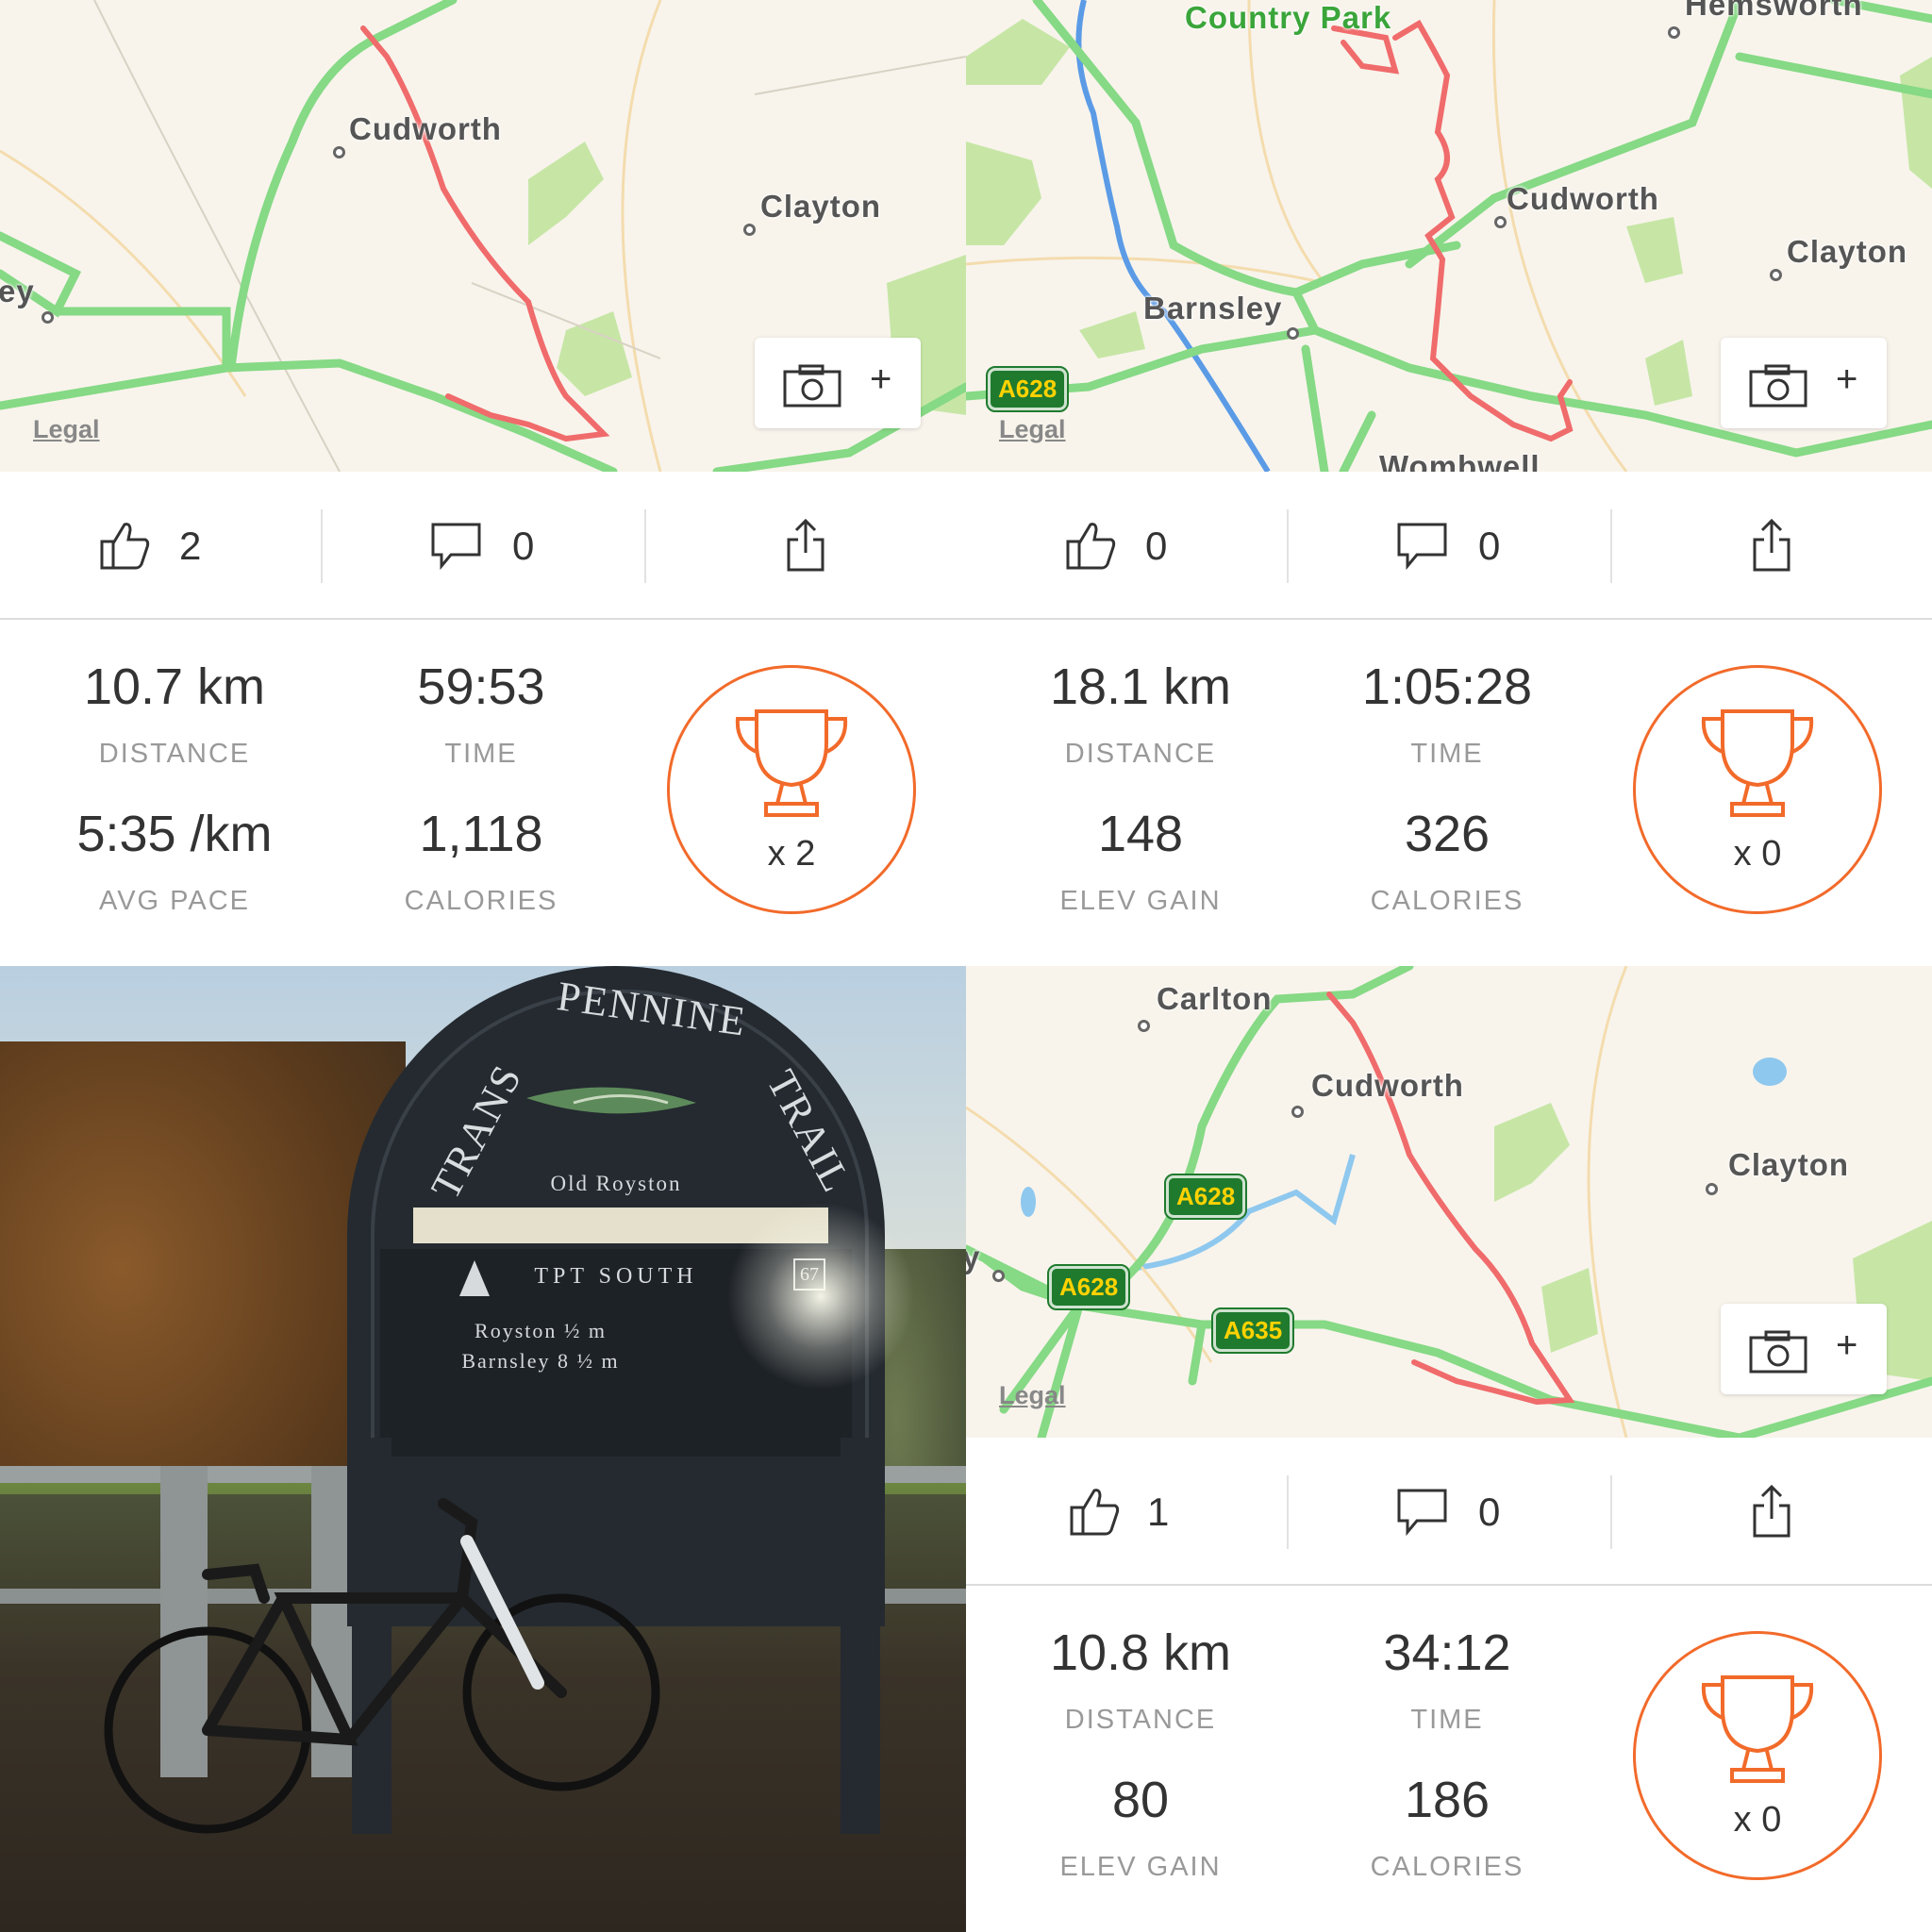  I want to click on place-label: Wombwell, so click(1460, 461).